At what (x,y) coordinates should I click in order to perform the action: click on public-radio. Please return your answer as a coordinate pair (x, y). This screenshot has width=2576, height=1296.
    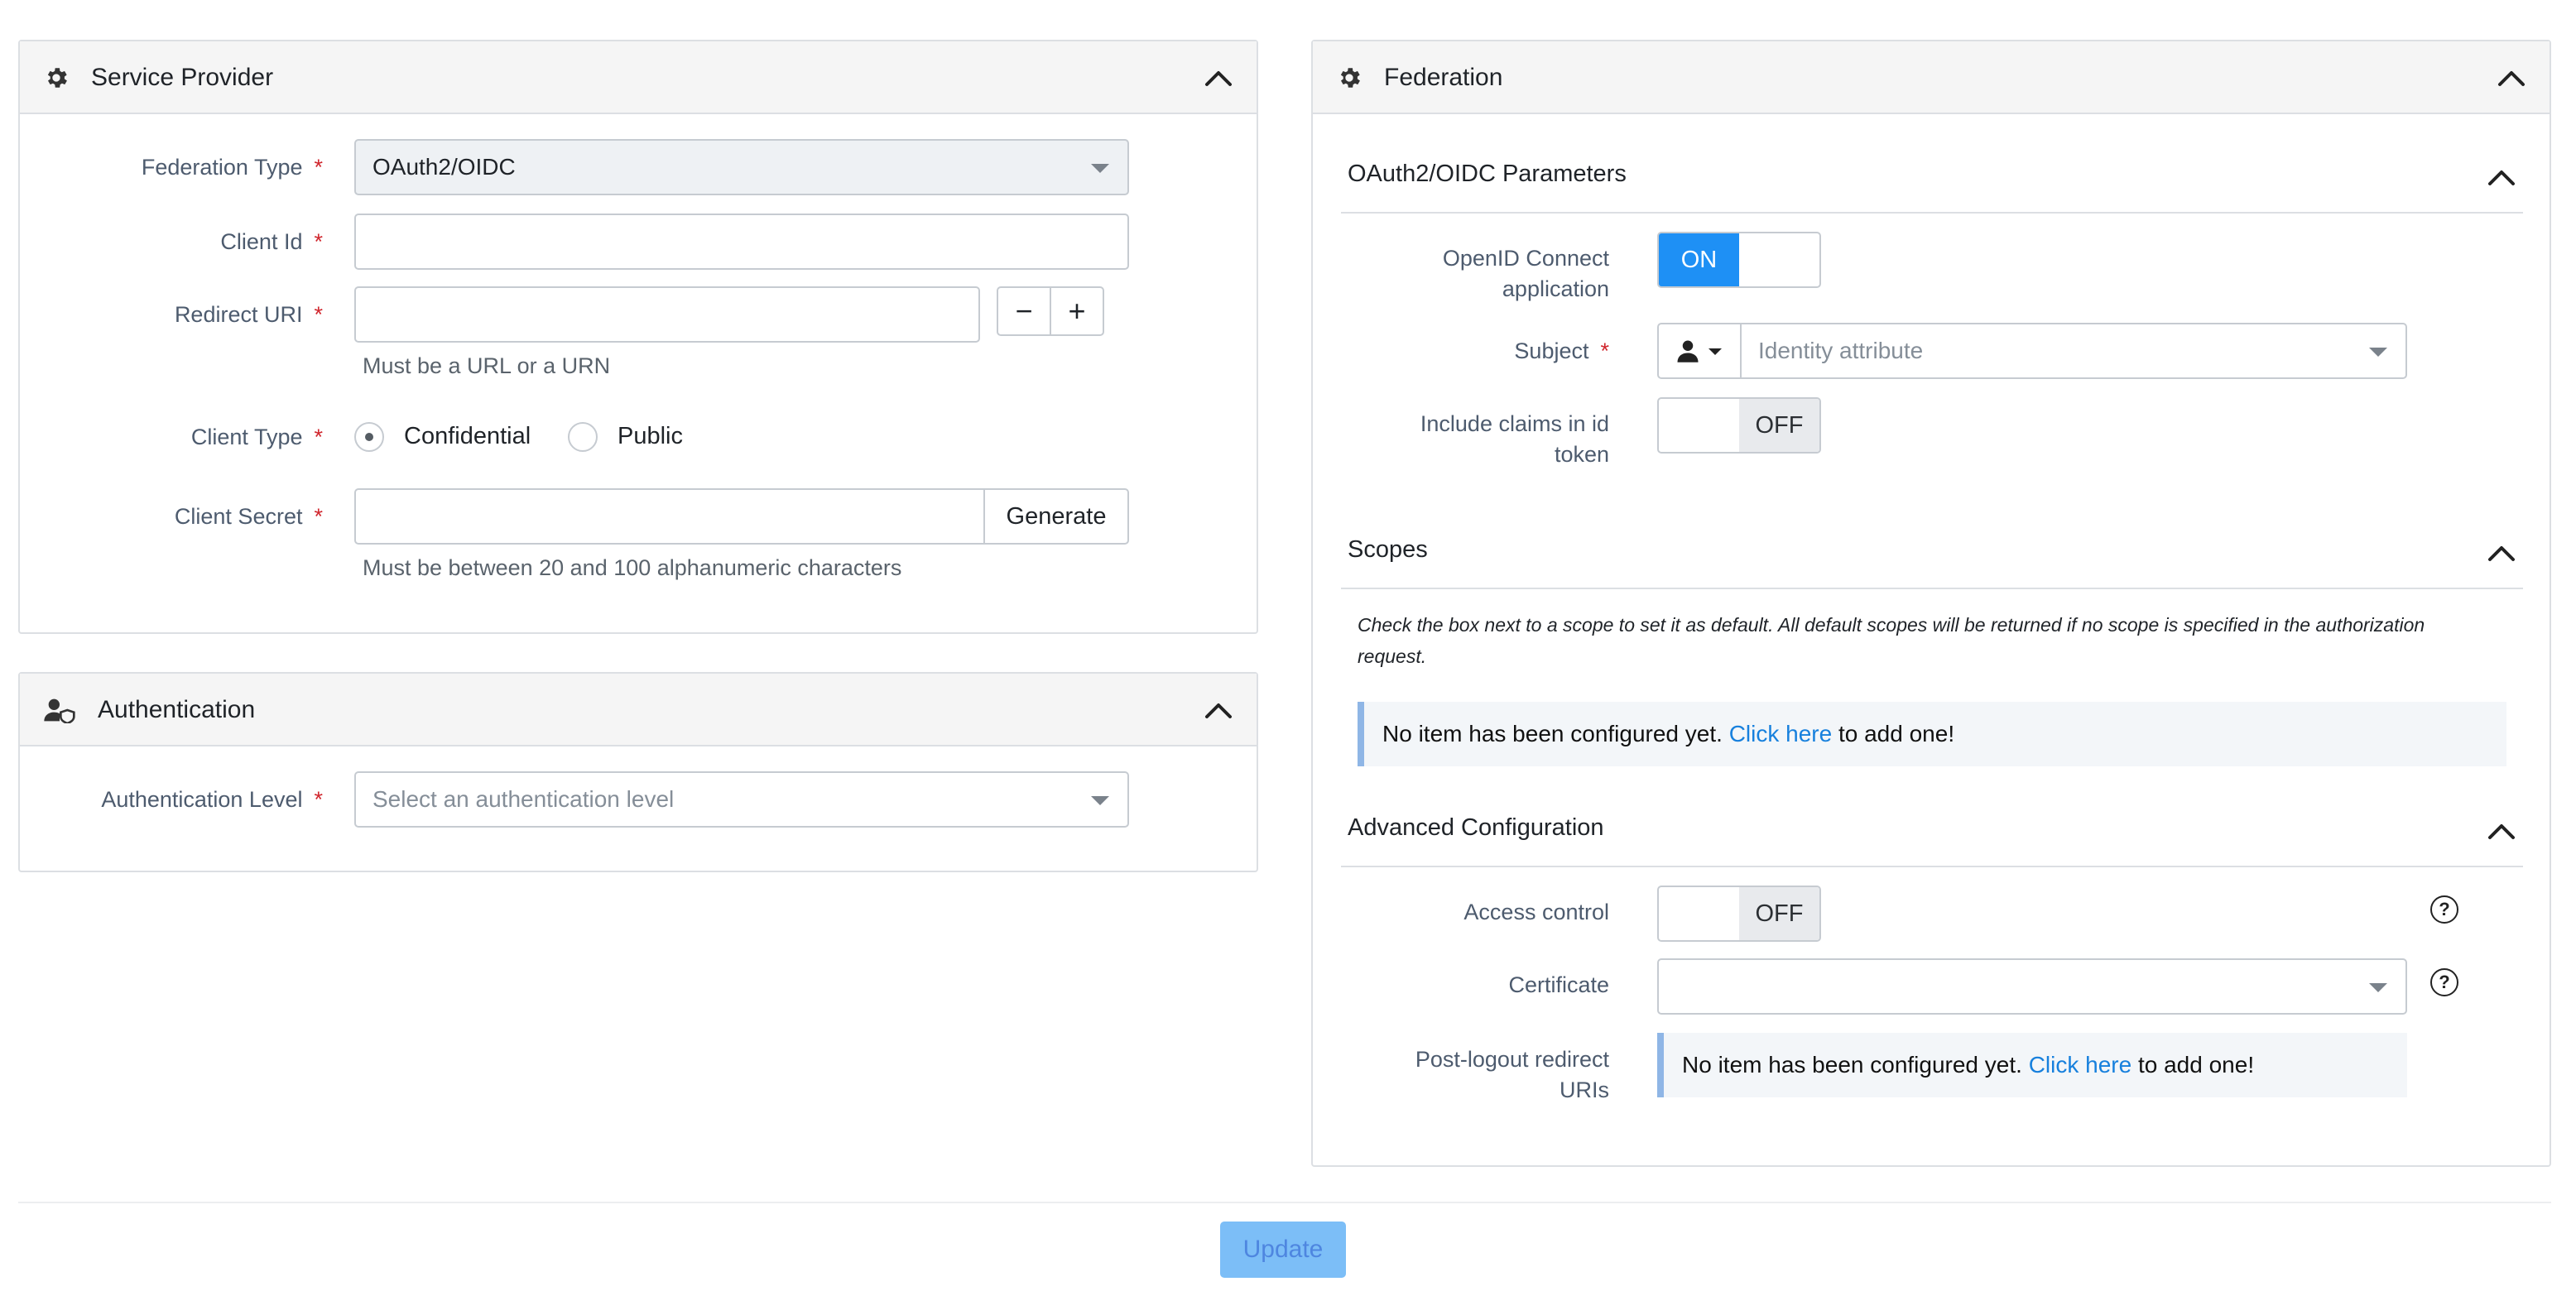
    Looking at the image, I should click on (583, 437).